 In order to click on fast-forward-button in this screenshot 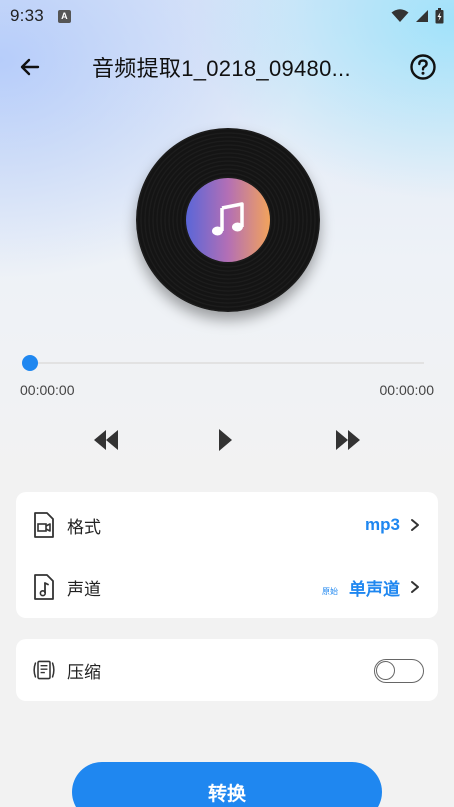, I will do `click(348, 440)`.